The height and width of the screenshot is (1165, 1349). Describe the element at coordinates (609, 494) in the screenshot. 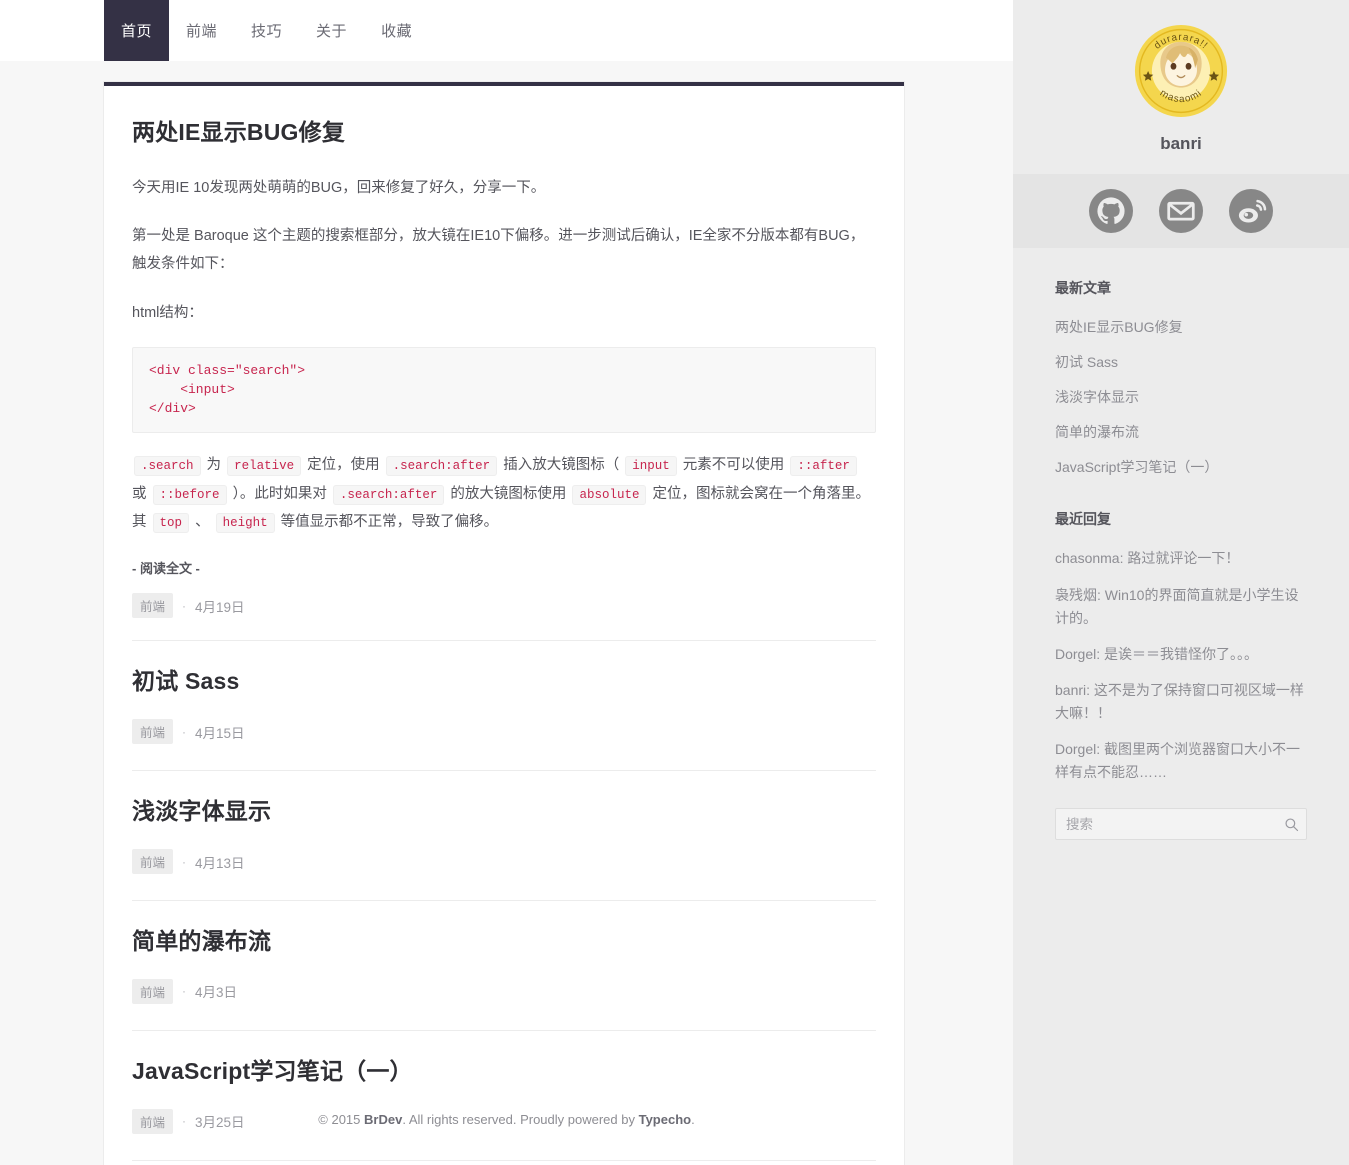

I see `inline-code: absolute` at that location.